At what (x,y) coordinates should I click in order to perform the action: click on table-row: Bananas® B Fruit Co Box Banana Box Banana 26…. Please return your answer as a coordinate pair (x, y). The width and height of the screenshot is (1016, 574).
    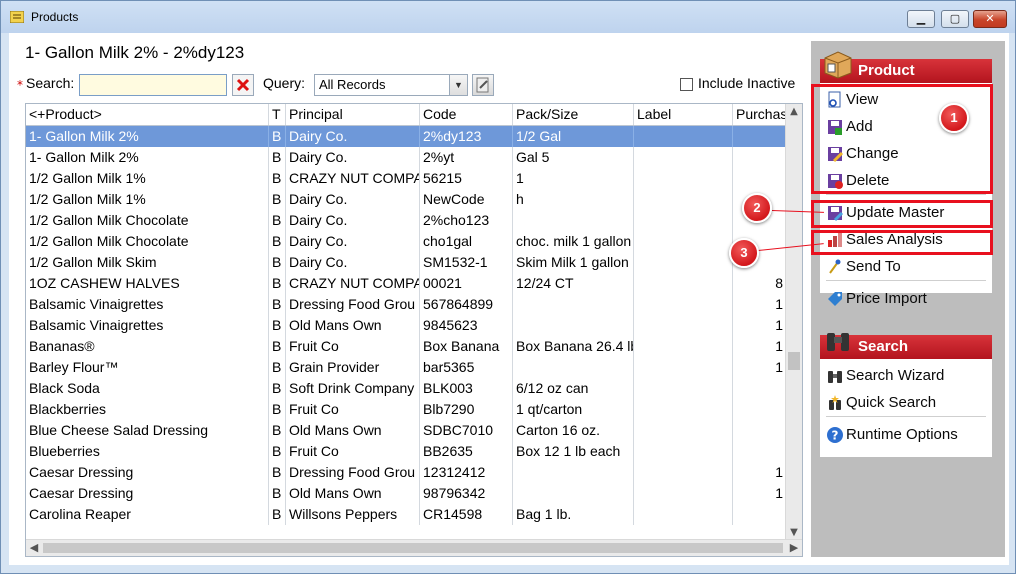
    Looking at the image, I should click on (406, 346).